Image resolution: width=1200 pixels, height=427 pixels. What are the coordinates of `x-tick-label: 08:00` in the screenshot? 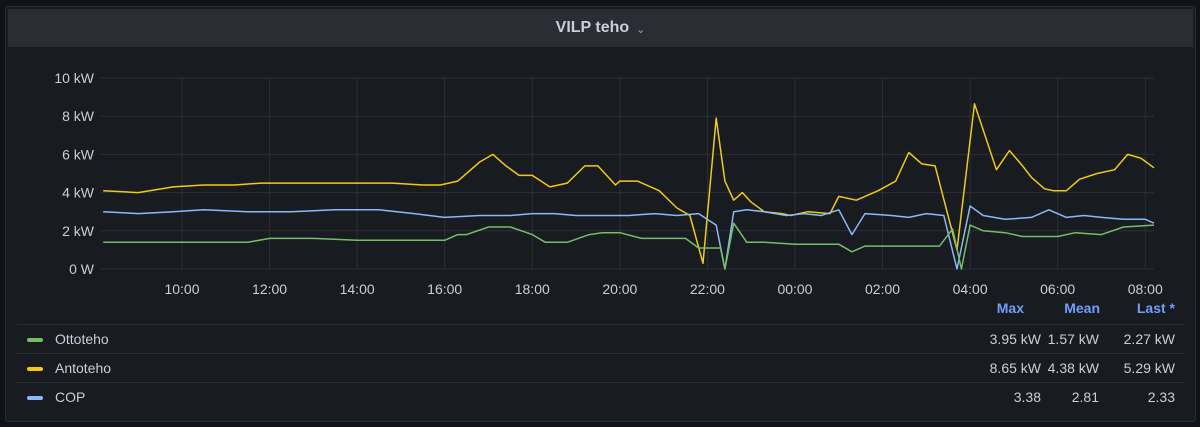 It's located at (1145, 289).